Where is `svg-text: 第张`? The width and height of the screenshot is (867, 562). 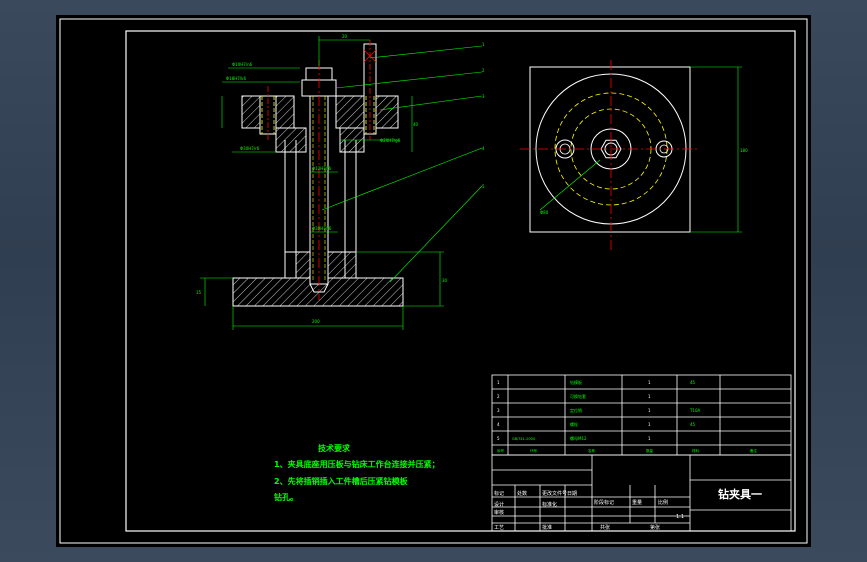
svg-text: 第张 is located at coordinates (655, 527).